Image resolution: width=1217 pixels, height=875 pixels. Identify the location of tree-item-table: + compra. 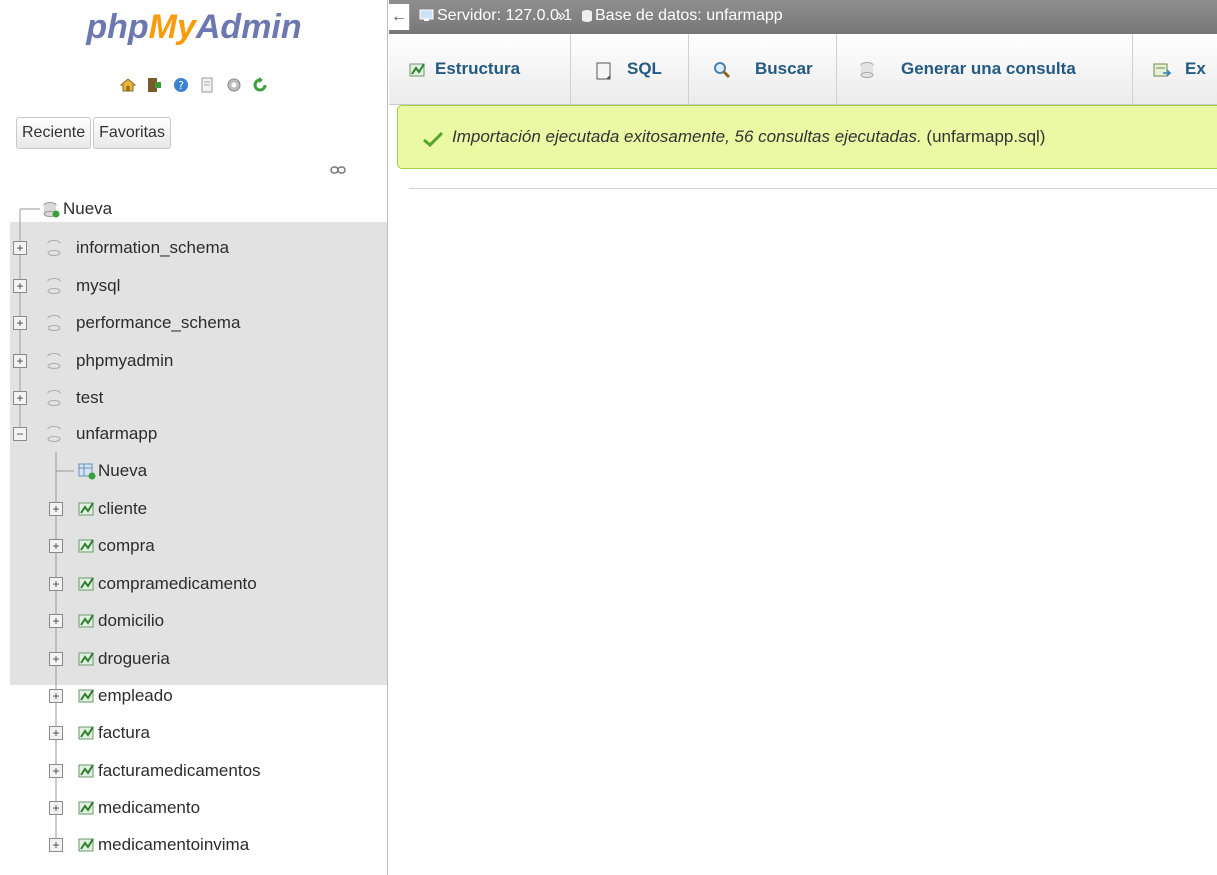
(193, 545).